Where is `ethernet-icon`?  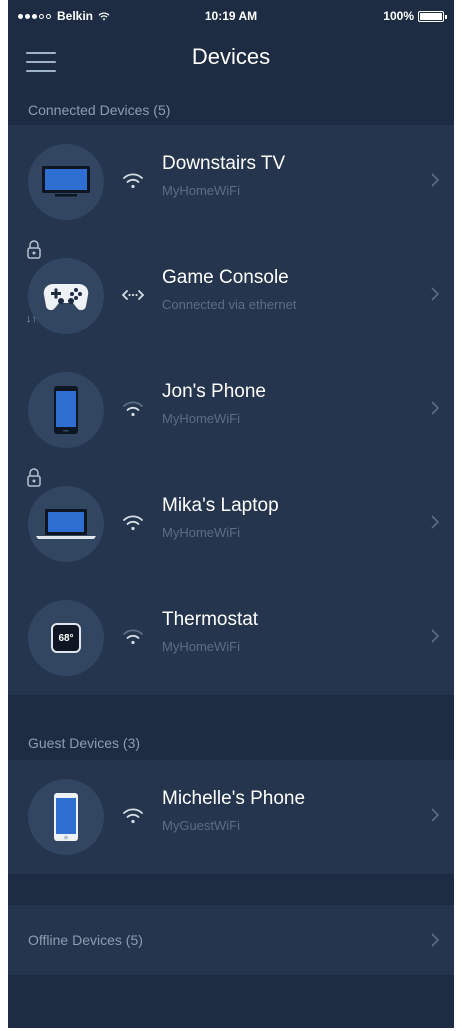 ethernet-icon is located at coordinates (133, 295).